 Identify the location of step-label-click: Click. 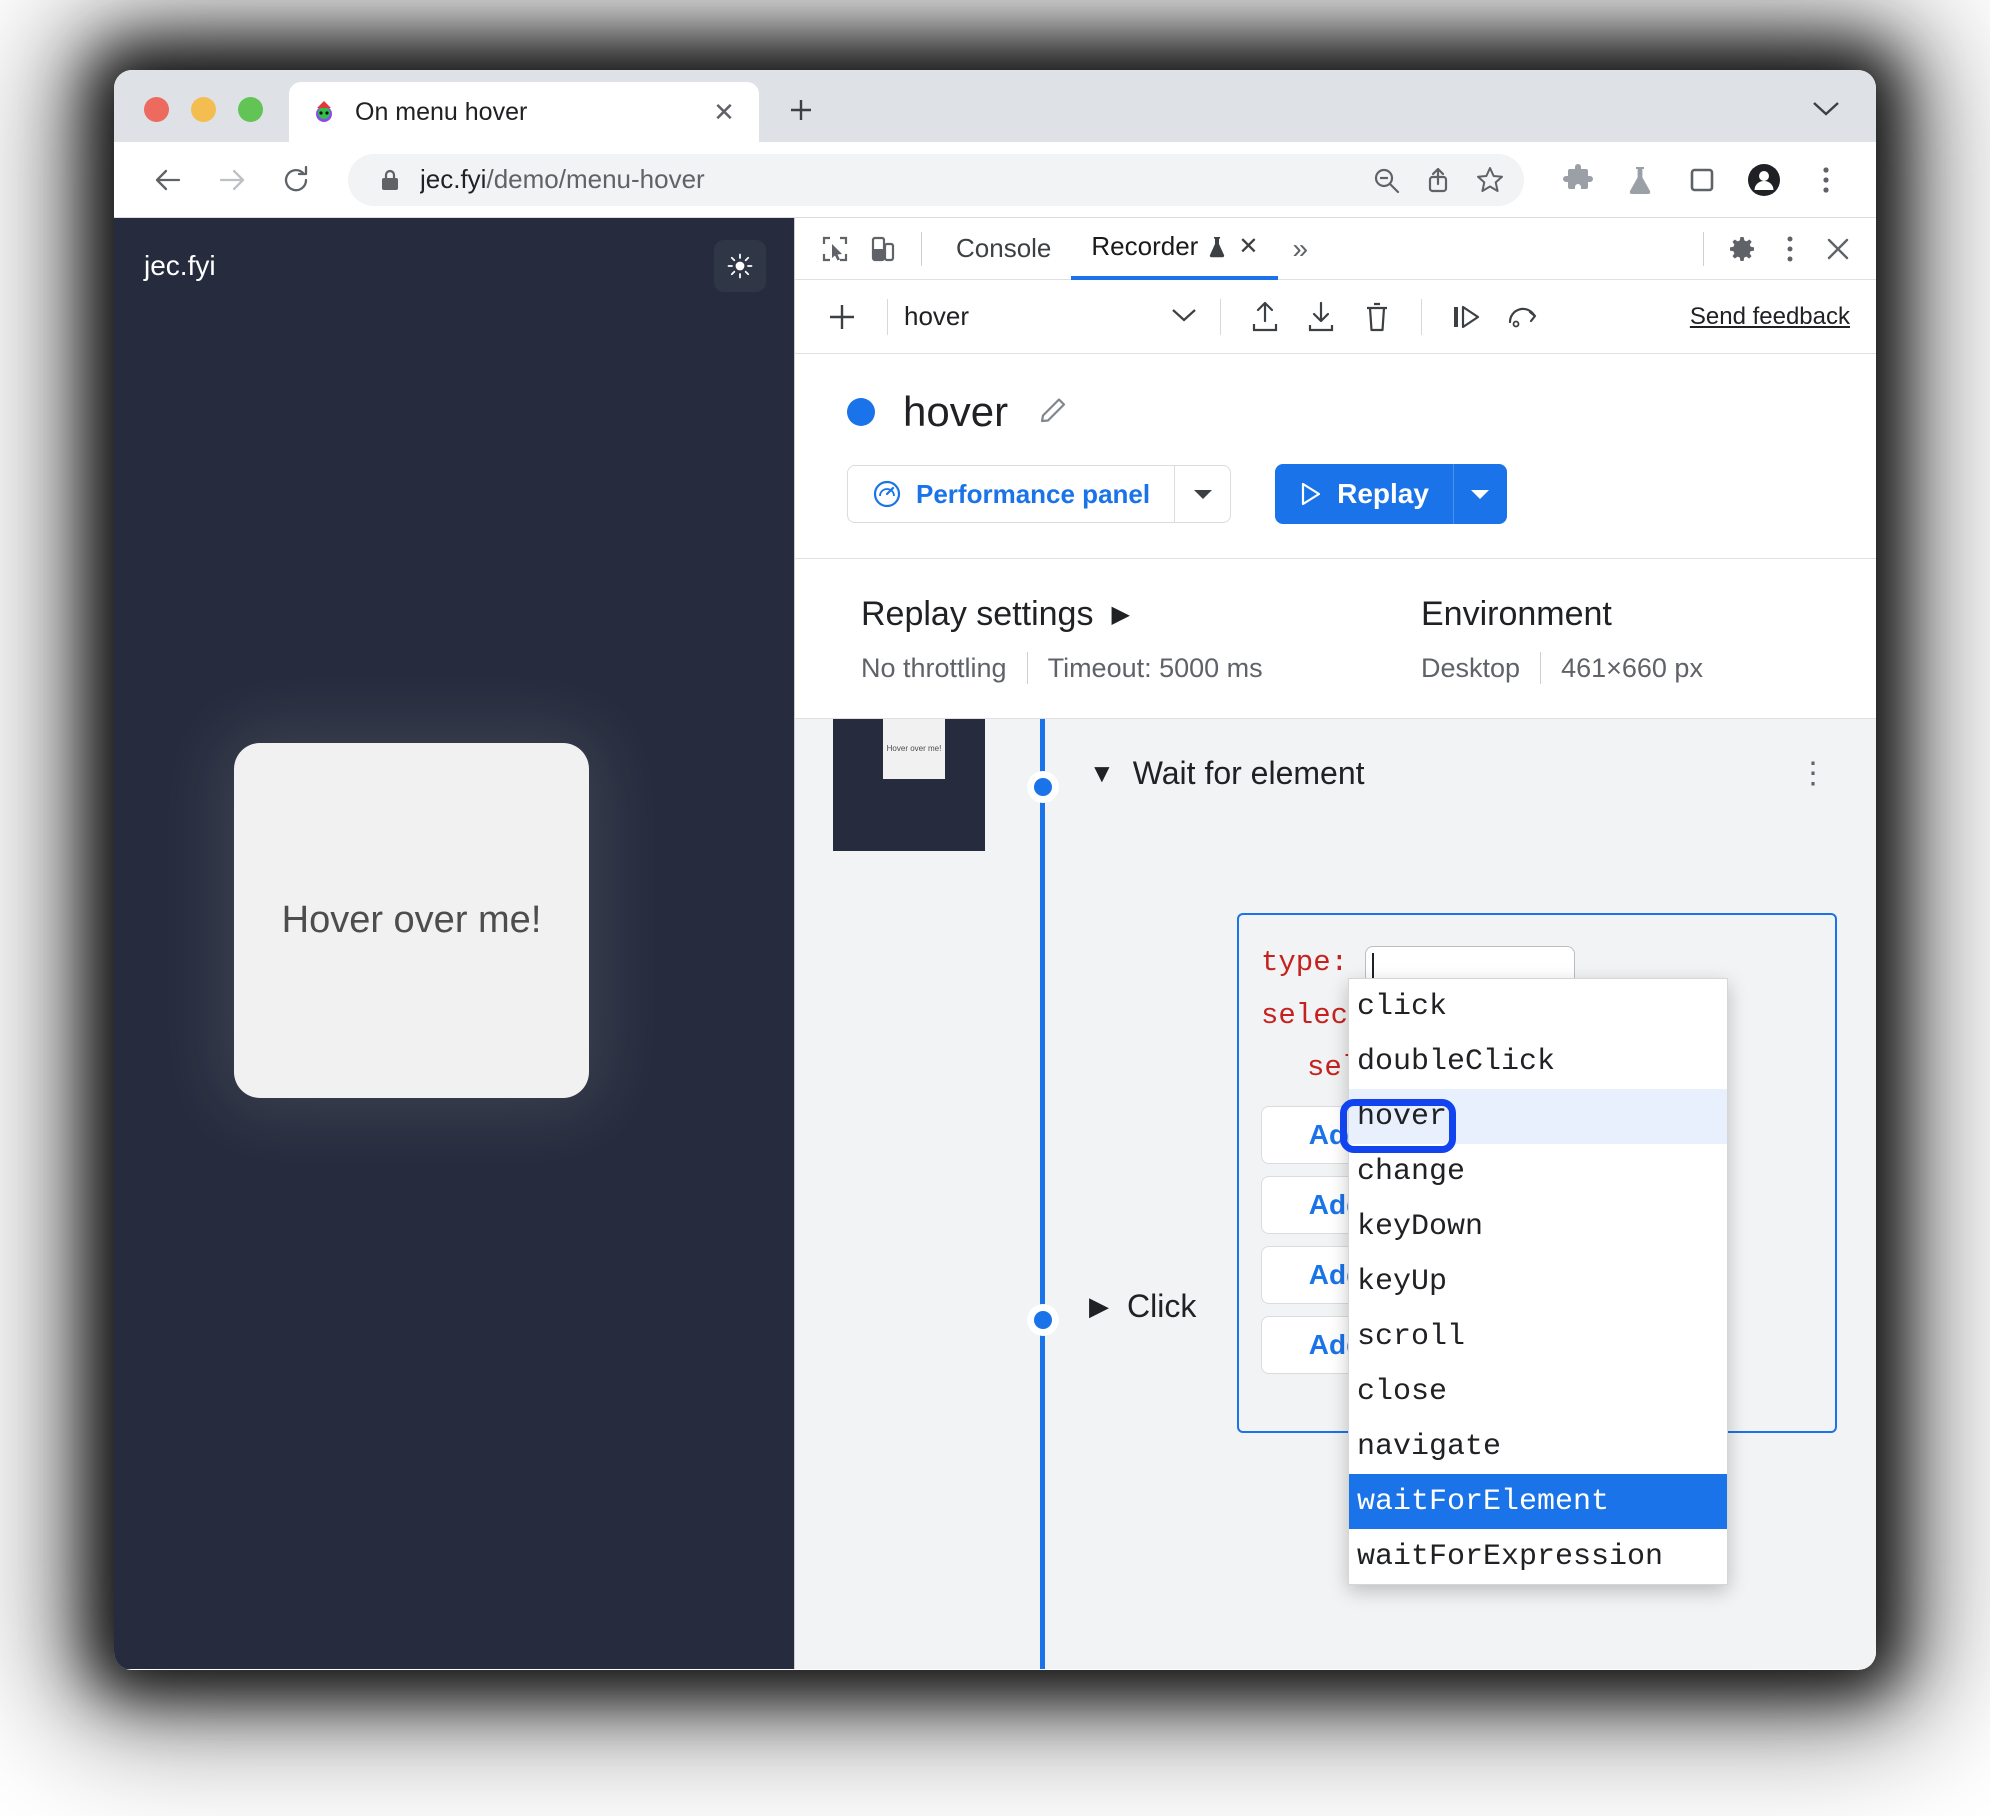
(1162, 1306).